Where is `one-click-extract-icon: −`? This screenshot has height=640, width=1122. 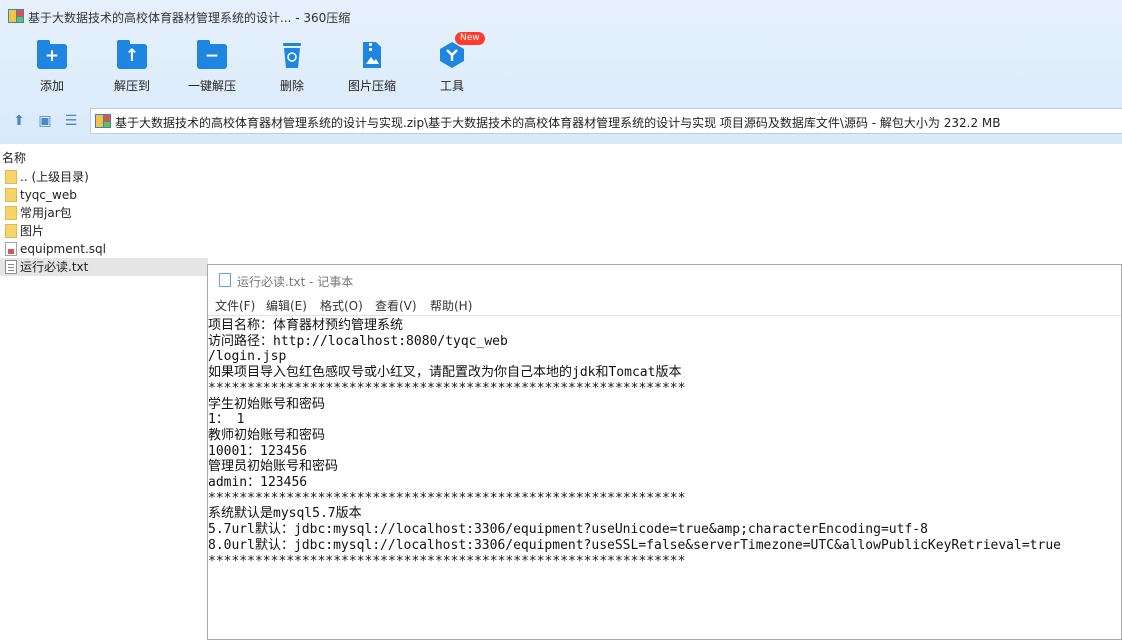
one-click-extract-icon: − is located at coordinates (212, 55).